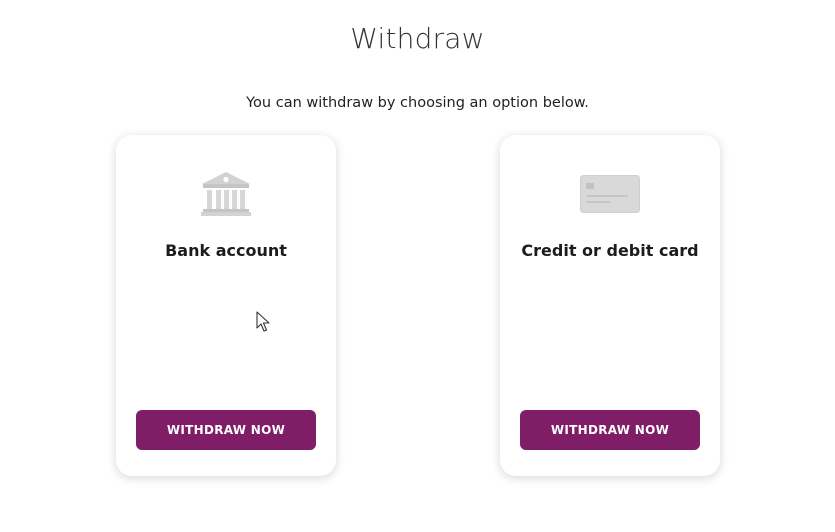  I want to click on page-title: Withdraw, so click(417, 38).